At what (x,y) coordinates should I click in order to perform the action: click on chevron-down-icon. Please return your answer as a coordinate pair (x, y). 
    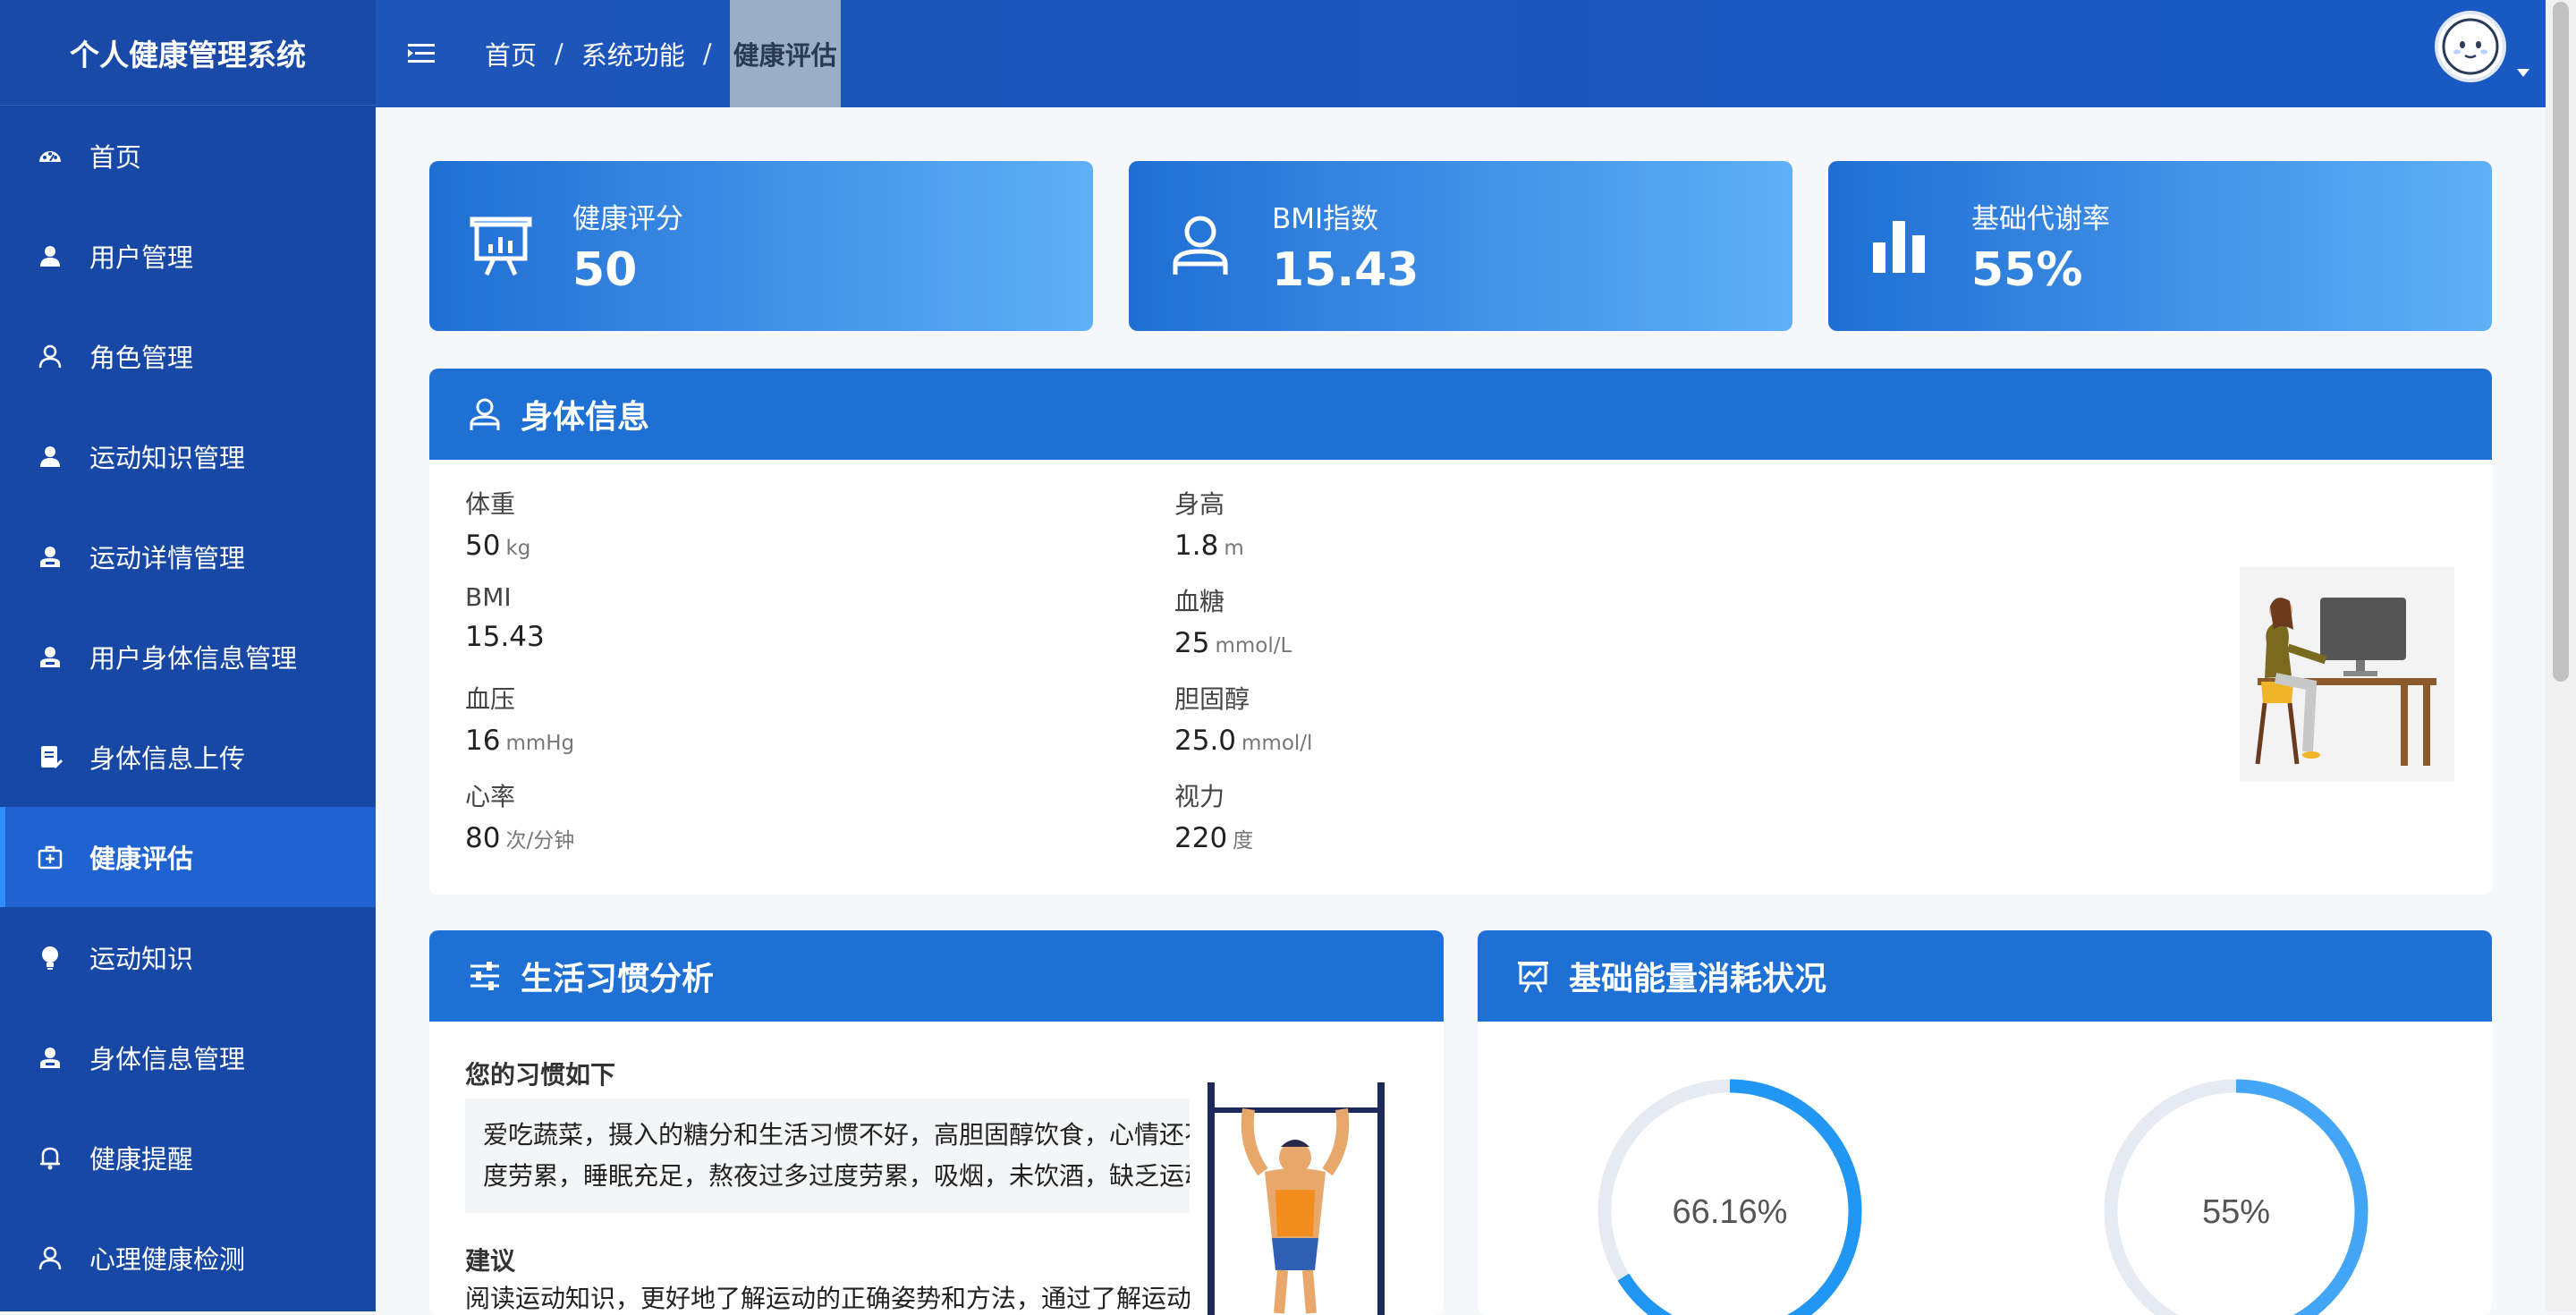
    Looking at the image, I should click on (2523, 73).